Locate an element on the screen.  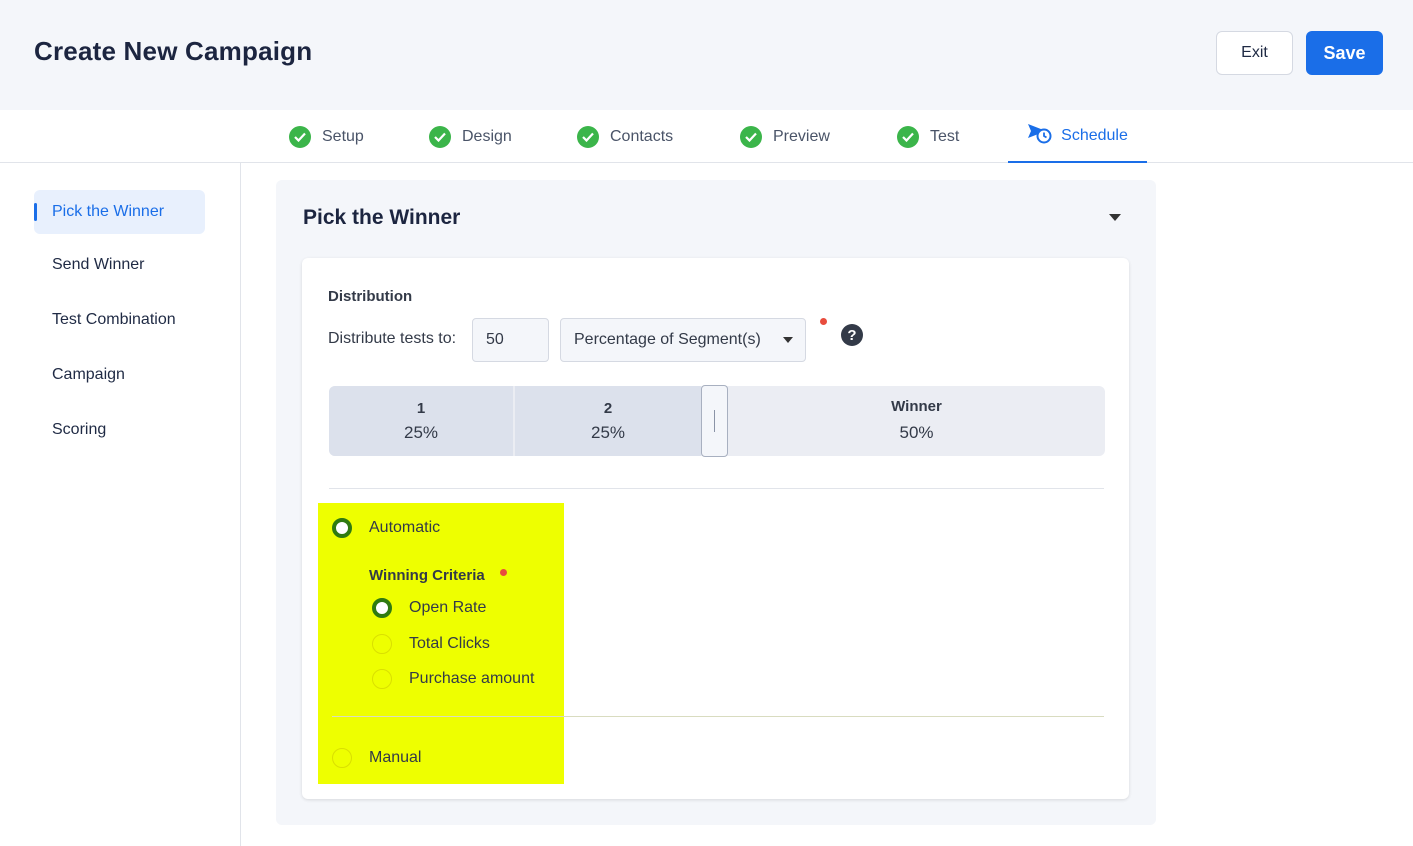
step-label: Schedule is located at coordinates (1094, 135).